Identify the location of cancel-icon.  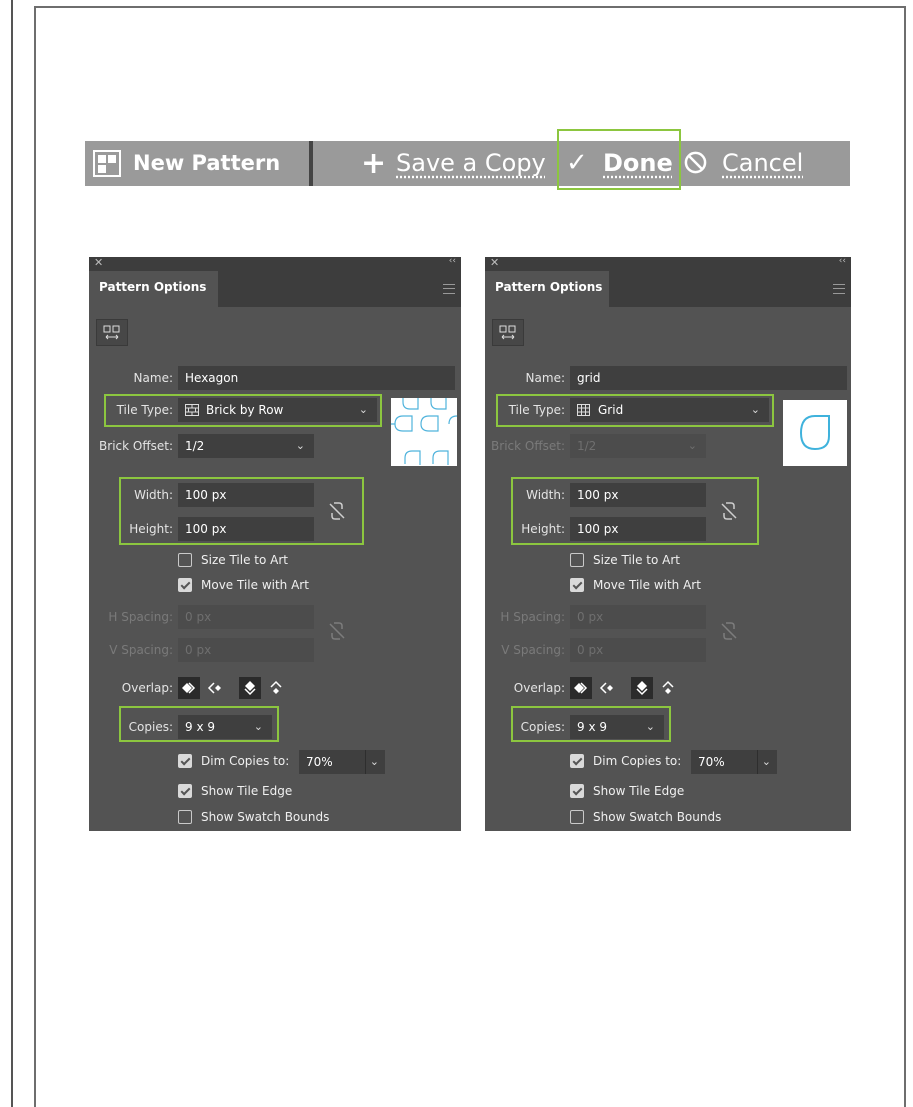
(695, 162).